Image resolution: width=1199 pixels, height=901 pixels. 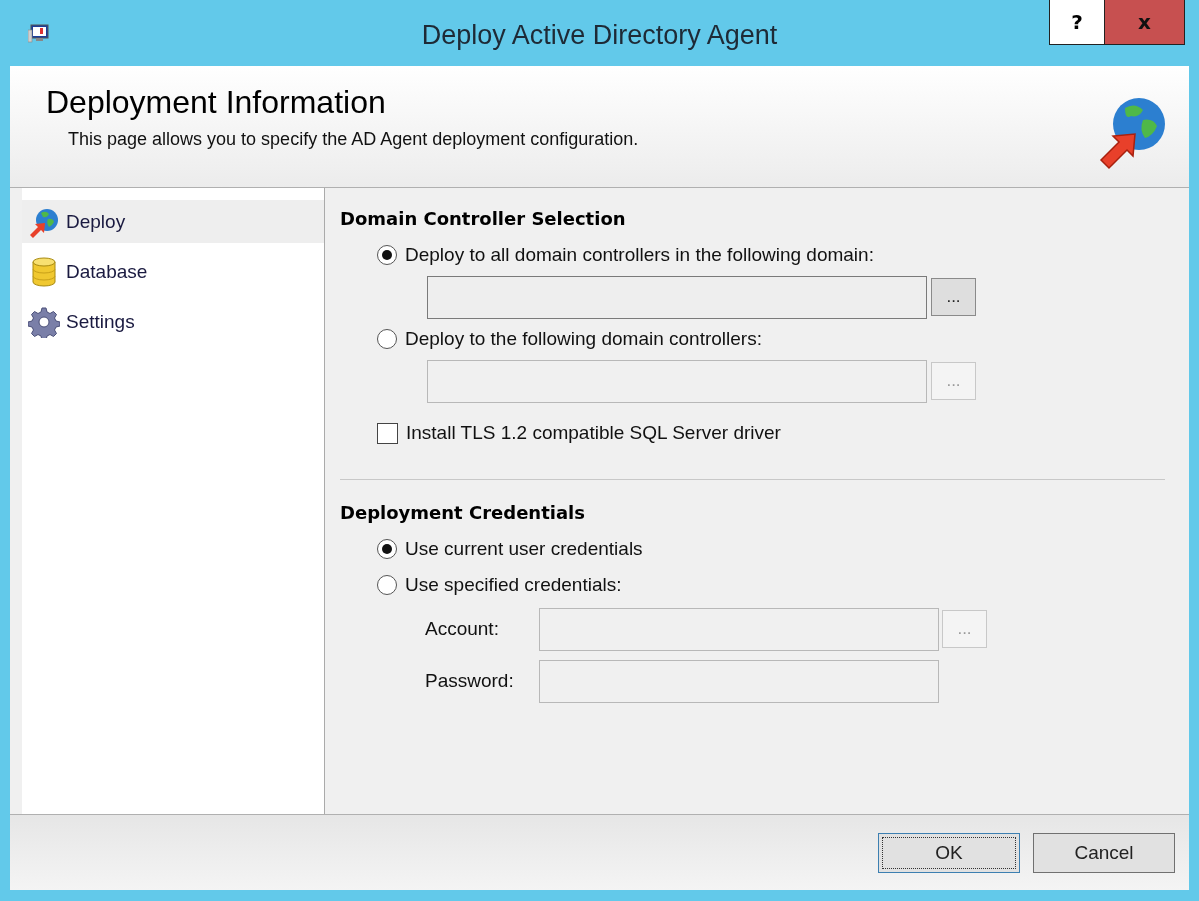 What do you see at coordinates (173, 221) in the screenshot?
I see `sidebar-item: Deploy` at bounding box center [173, 221].